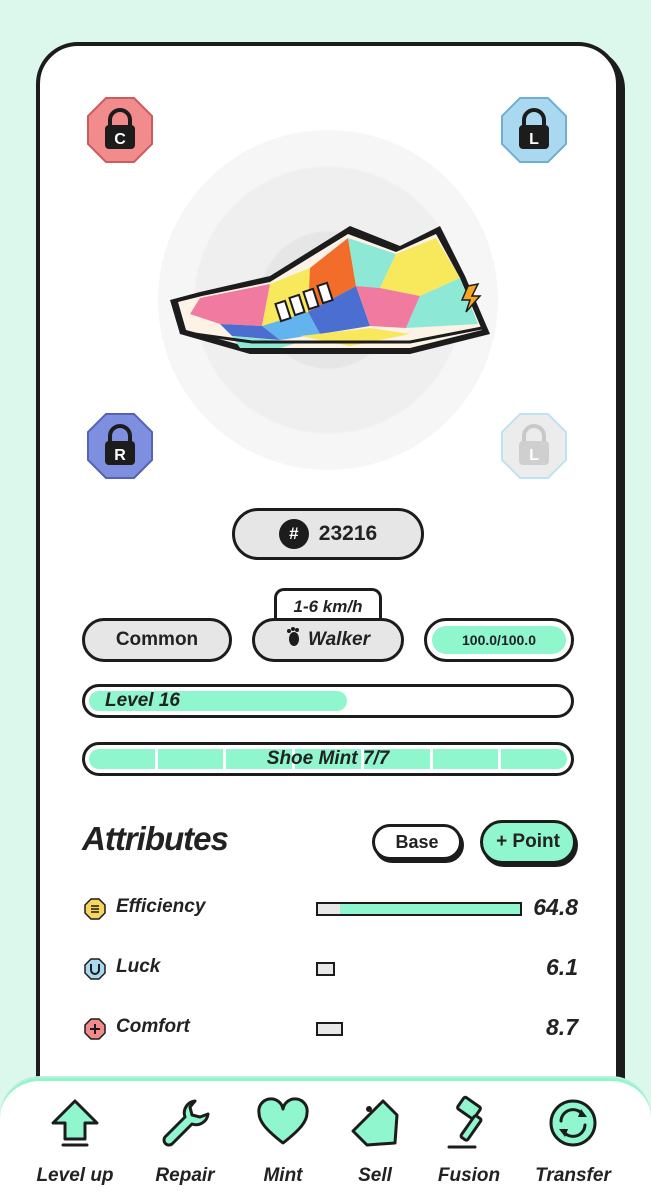 Image resolution: width=651 pixels, height=1200 pixels. What do you see at coordinates (75, 1175) in the screenshot?
I see `nav-label: Level up` at bounding box center [75, 1175].